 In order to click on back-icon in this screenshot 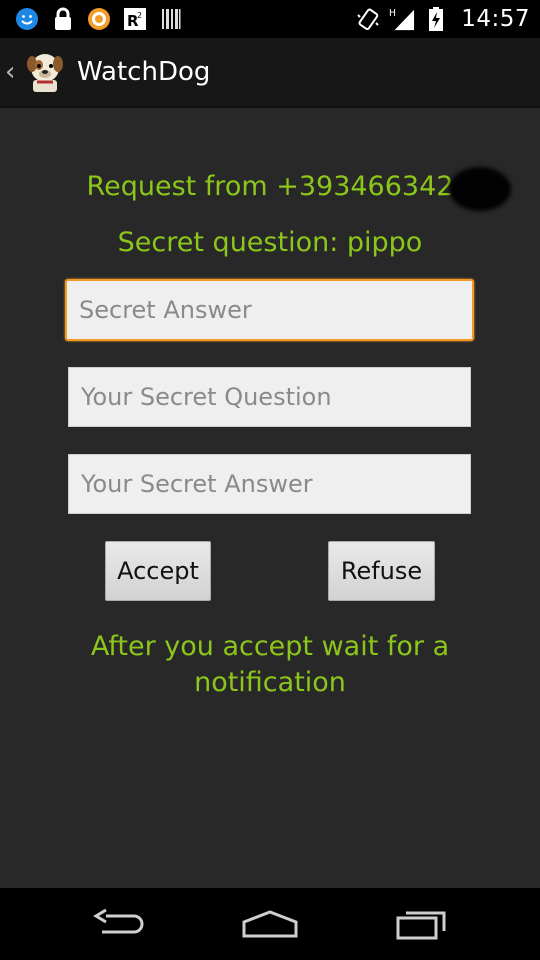, I will do `click(120, 924)`.